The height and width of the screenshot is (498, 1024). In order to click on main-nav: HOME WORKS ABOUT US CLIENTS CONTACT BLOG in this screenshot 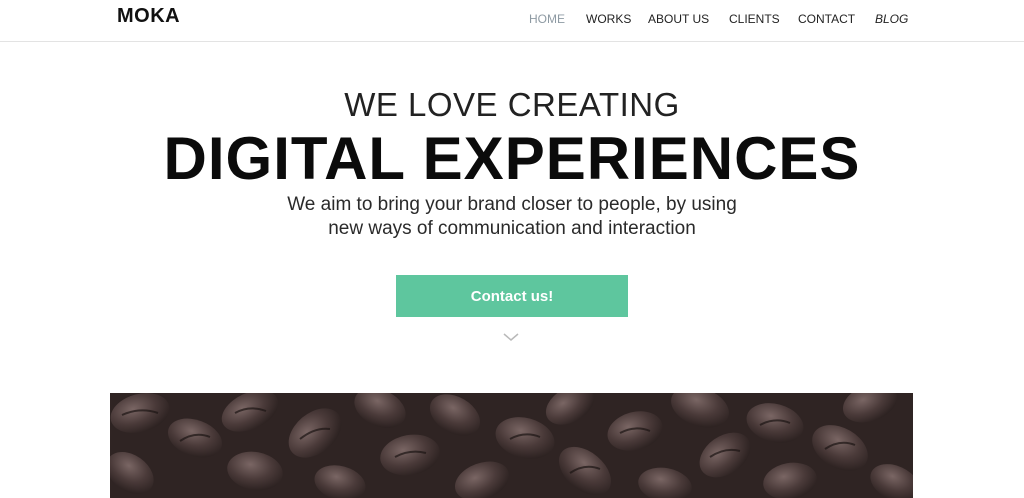, I will do `click(512, 20)`.